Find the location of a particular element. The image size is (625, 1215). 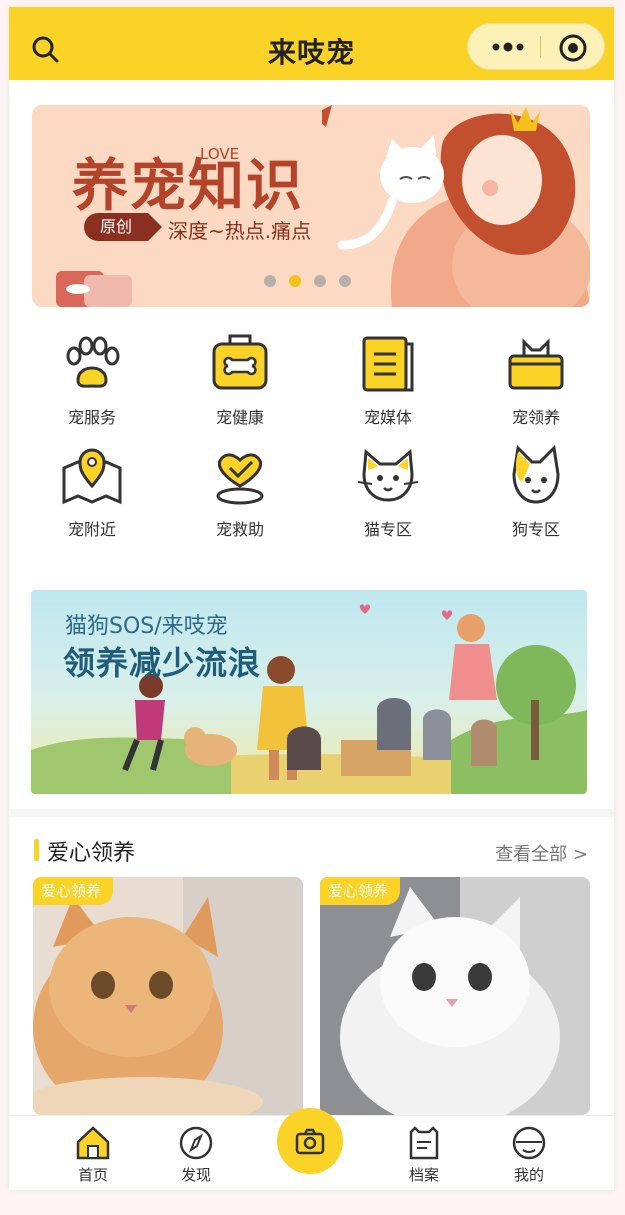

white-cat-photo is located at coordinates (455, 996).